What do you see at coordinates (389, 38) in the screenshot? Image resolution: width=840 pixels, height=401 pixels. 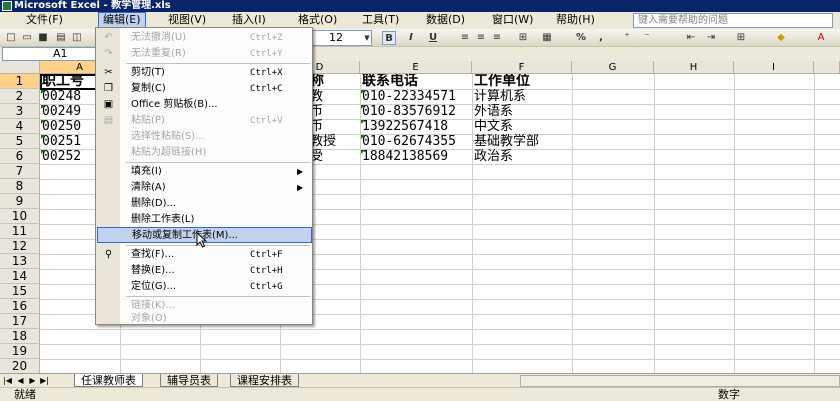 I see `bold-button: B` at bounding box center [389, 38].